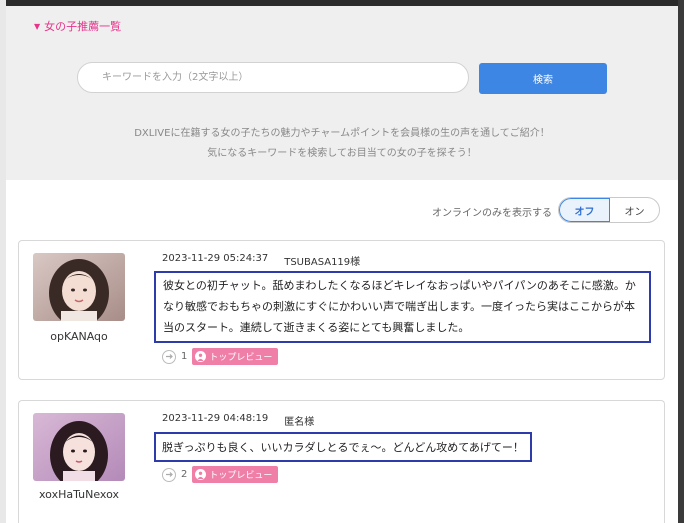  Describe the element at coordinates (342, 153) in the screenshot. I see `intro-line-2: 気になるキーワードを検索してお目当ての女の子を探そう！` at that location.